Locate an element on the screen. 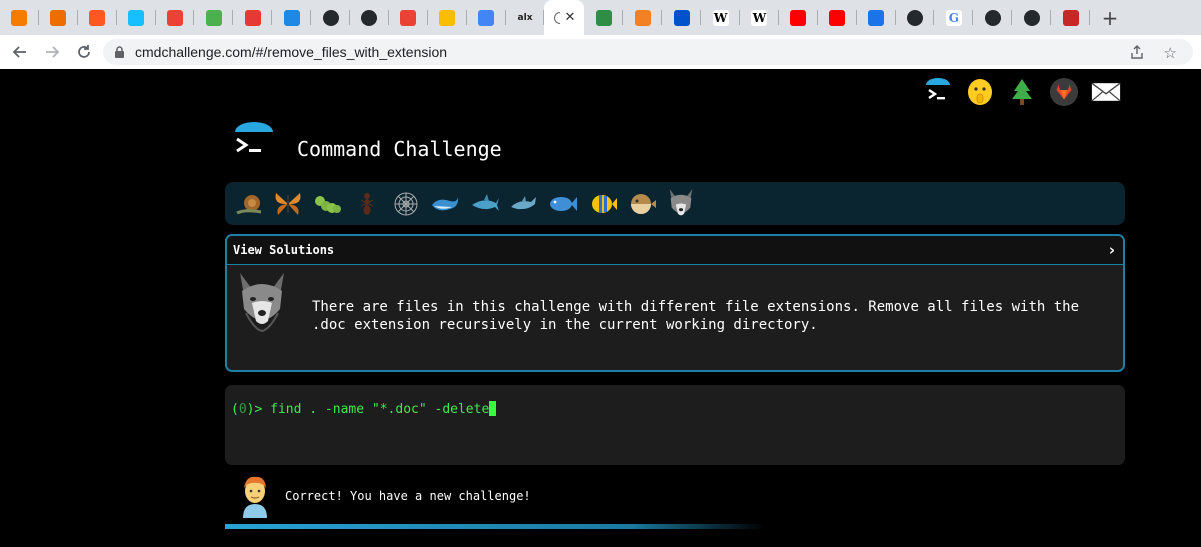 The width and height of the screenshot is (1201, 547). mail-icon is located at coordinates (1106, 92).